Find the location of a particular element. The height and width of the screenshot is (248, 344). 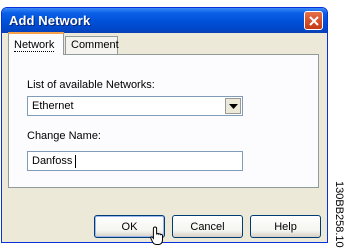

cancel-button: Cancel is located at coordinates (207, 226).